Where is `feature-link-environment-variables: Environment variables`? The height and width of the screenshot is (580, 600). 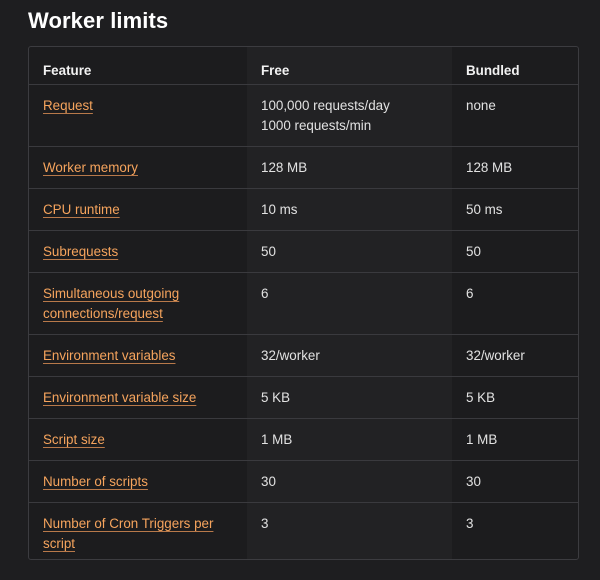
feature-link-environment-variables: Environment variables is located at coordinates (109, 355).